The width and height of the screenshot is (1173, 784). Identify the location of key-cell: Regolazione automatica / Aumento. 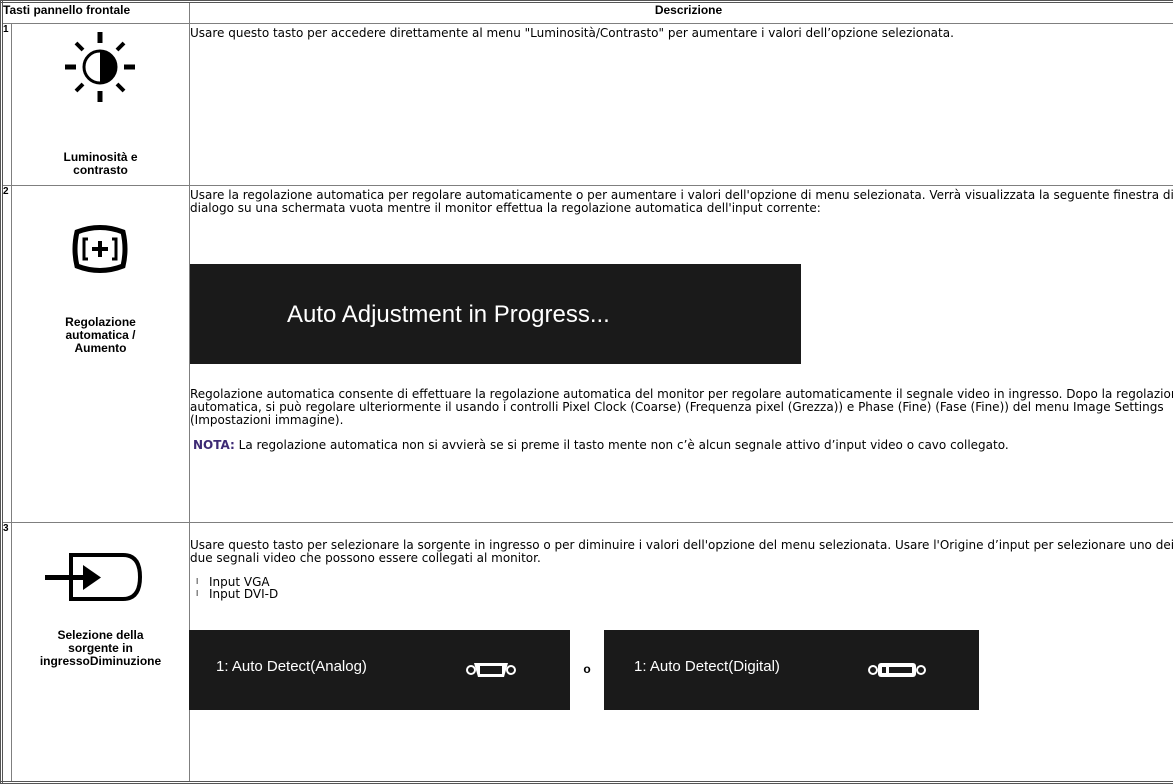
(101, 354).